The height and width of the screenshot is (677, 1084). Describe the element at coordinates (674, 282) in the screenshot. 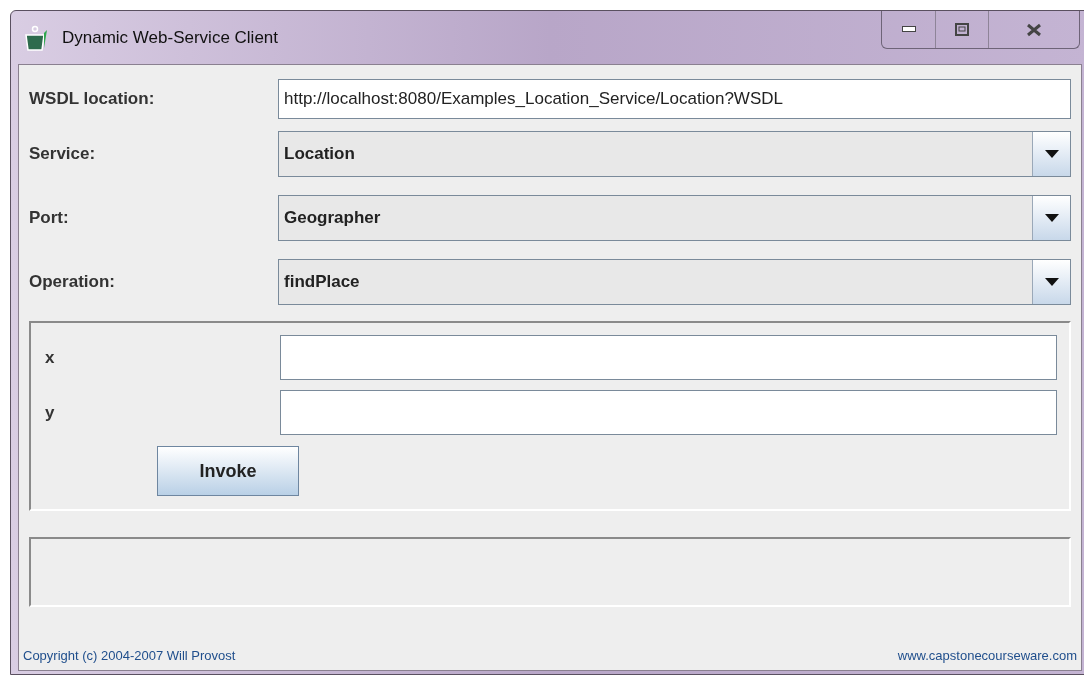

I see `dropdown: findPlace` at that location.